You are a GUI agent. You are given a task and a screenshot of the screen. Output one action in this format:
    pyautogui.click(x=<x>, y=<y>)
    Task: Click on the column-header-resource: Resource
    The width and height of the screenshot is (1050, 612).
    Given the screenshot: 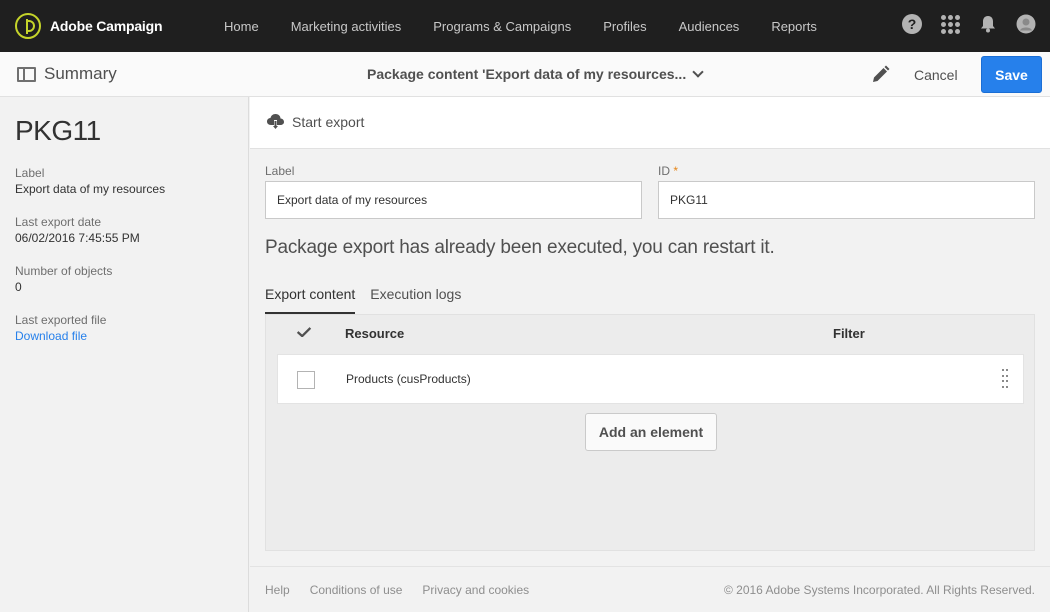 What is the action you would take?
    pyautogui.click(x=374, y=333)
    